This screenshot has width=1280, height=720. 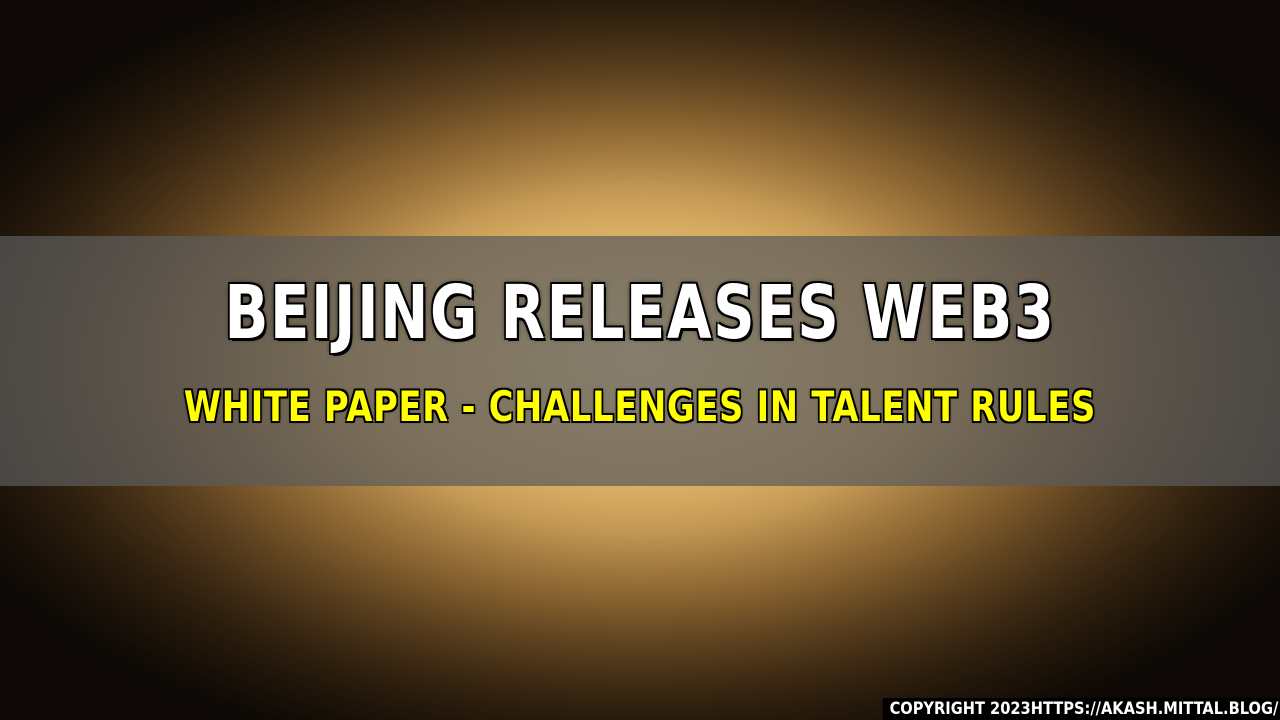 What do you see at coordinates (640, 313) in the screenshot?
I see `headline: BEIJING RELEASES WEB3` at bounding box center [640, 313].